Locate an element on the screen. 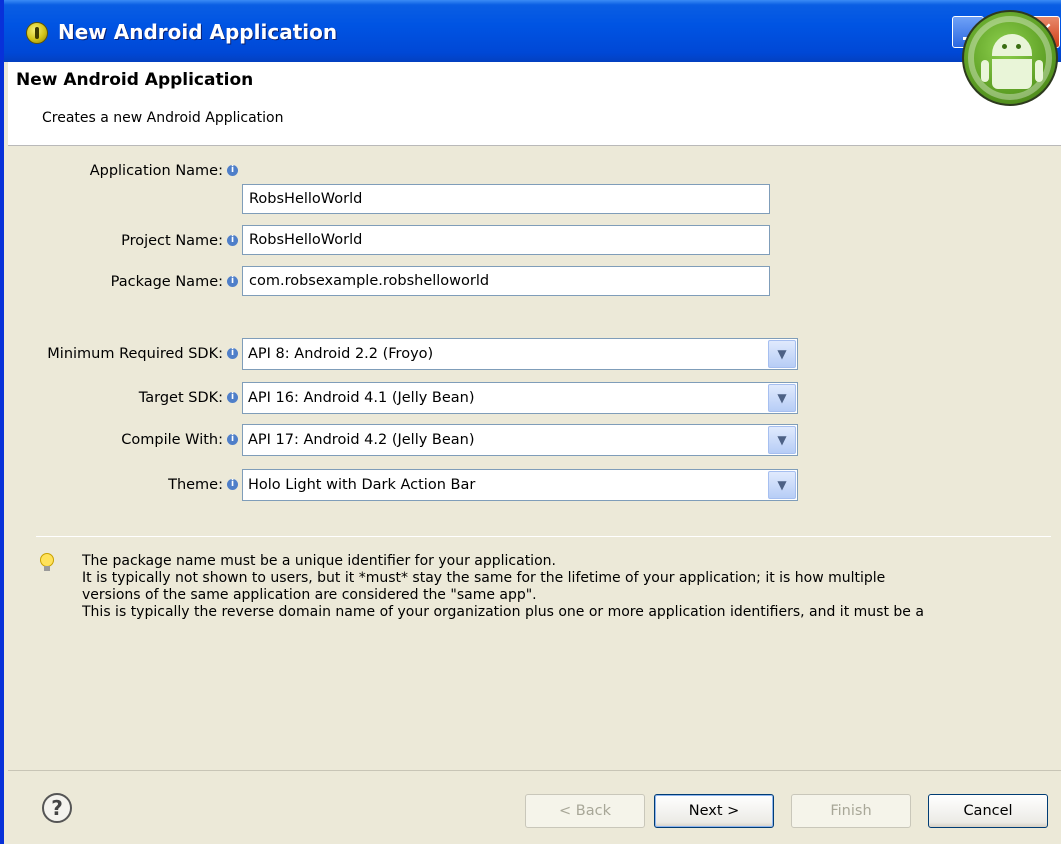 This screenshot has height=844, width=1061. android-logo-icon is located at coordinates (1010, 58).